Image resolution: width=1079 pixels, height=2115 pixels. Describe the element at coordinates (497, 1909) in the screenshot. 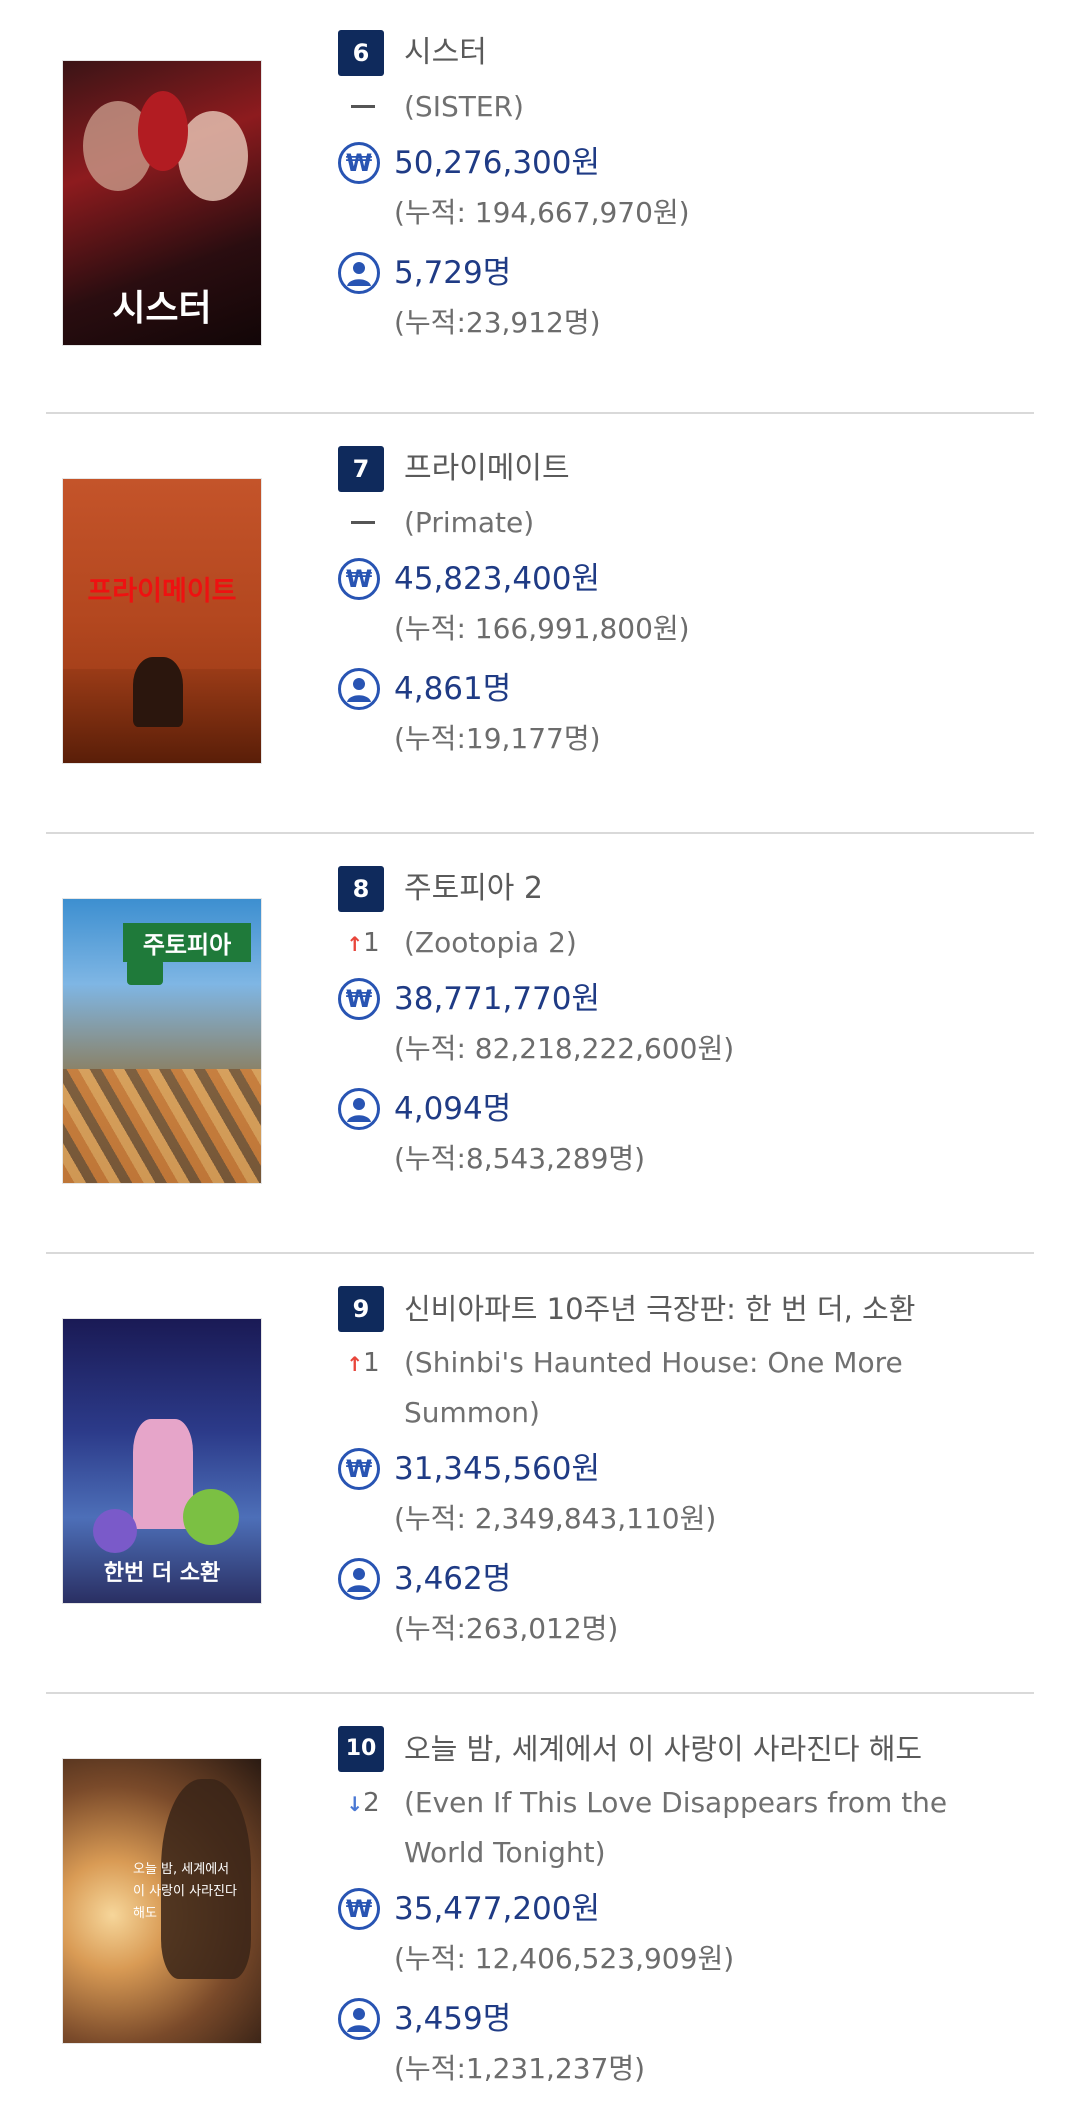

I see `daily-sales: 35,477,200원` at that location.